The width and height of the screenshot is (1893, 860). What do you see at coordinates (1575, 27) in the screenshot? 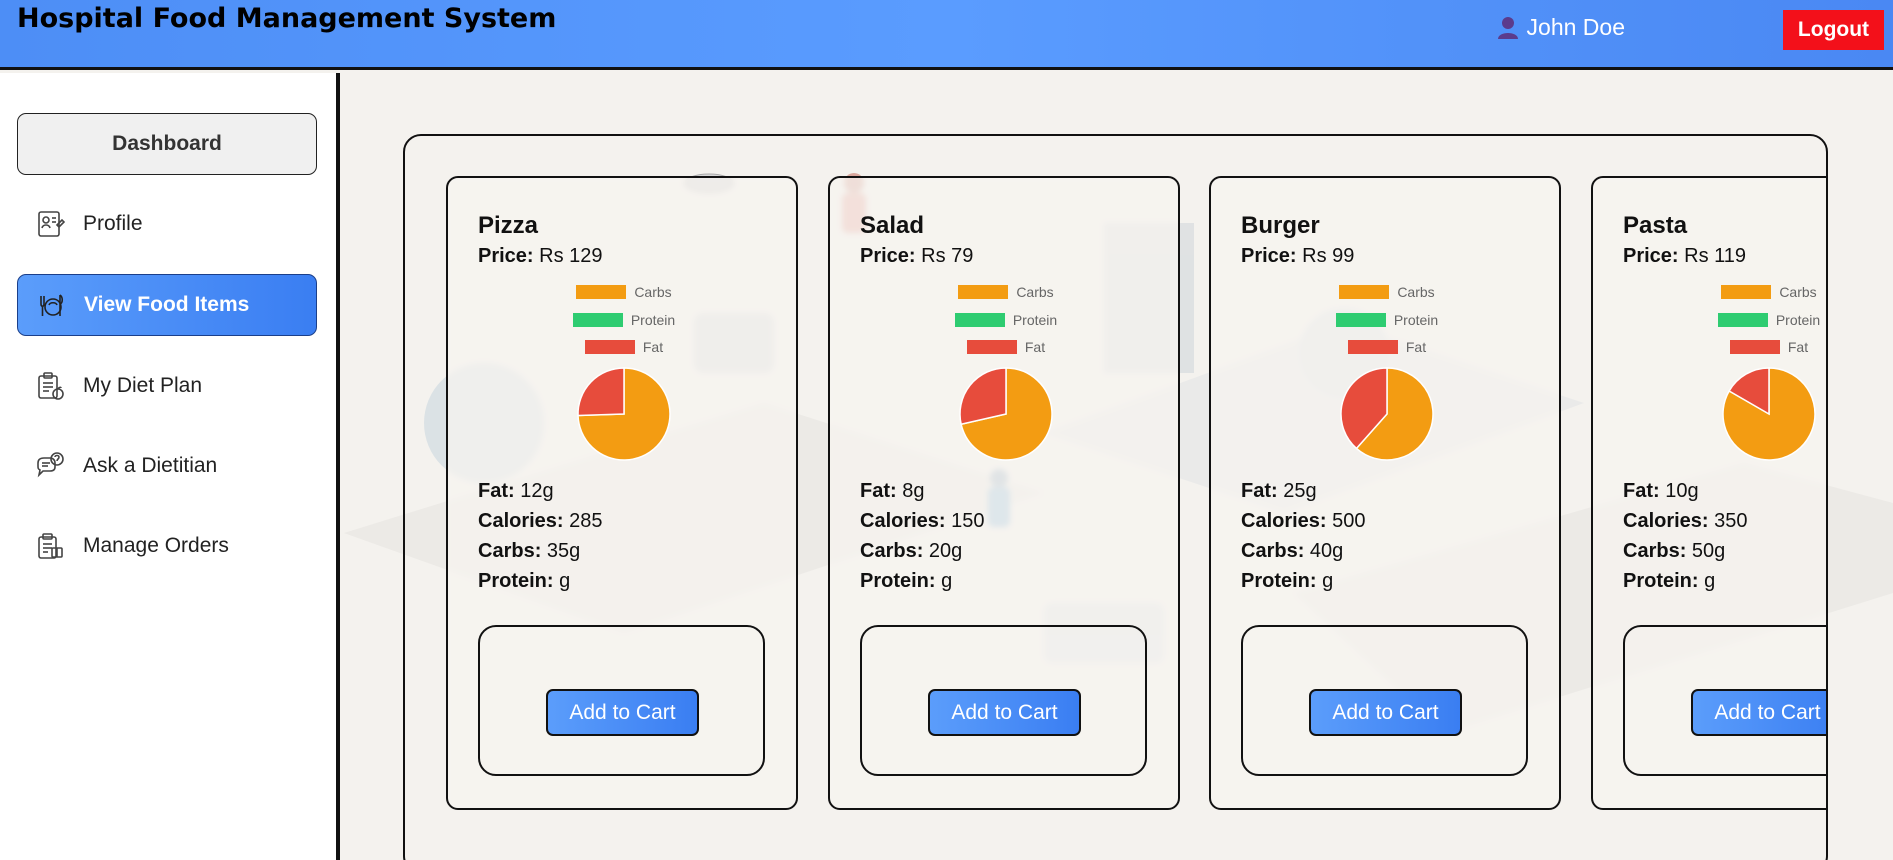
I see `user-name: John Doe` at bounding box center [1575, 27].